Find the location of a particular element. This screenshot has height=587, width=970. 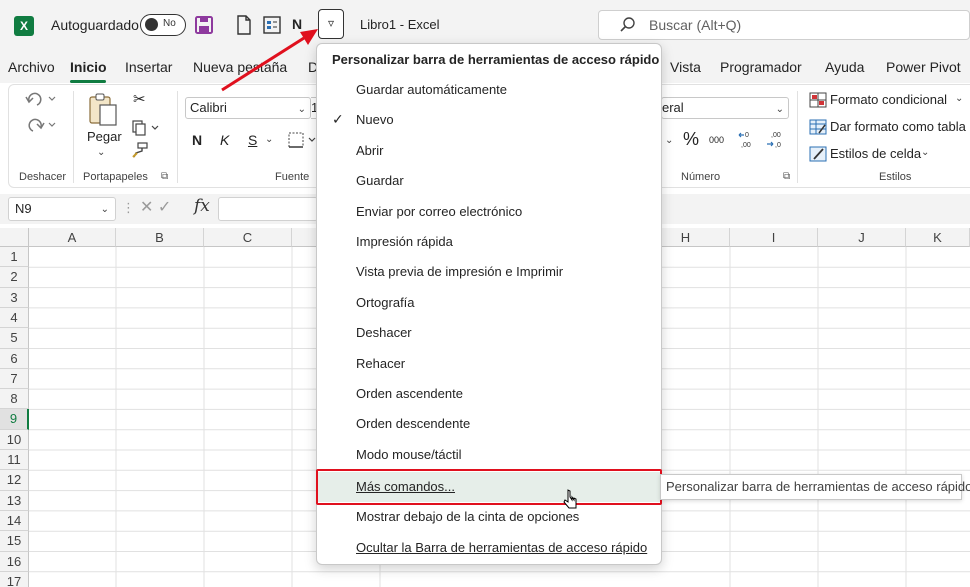

row-header: 5 is located at coordinates (14, 338).